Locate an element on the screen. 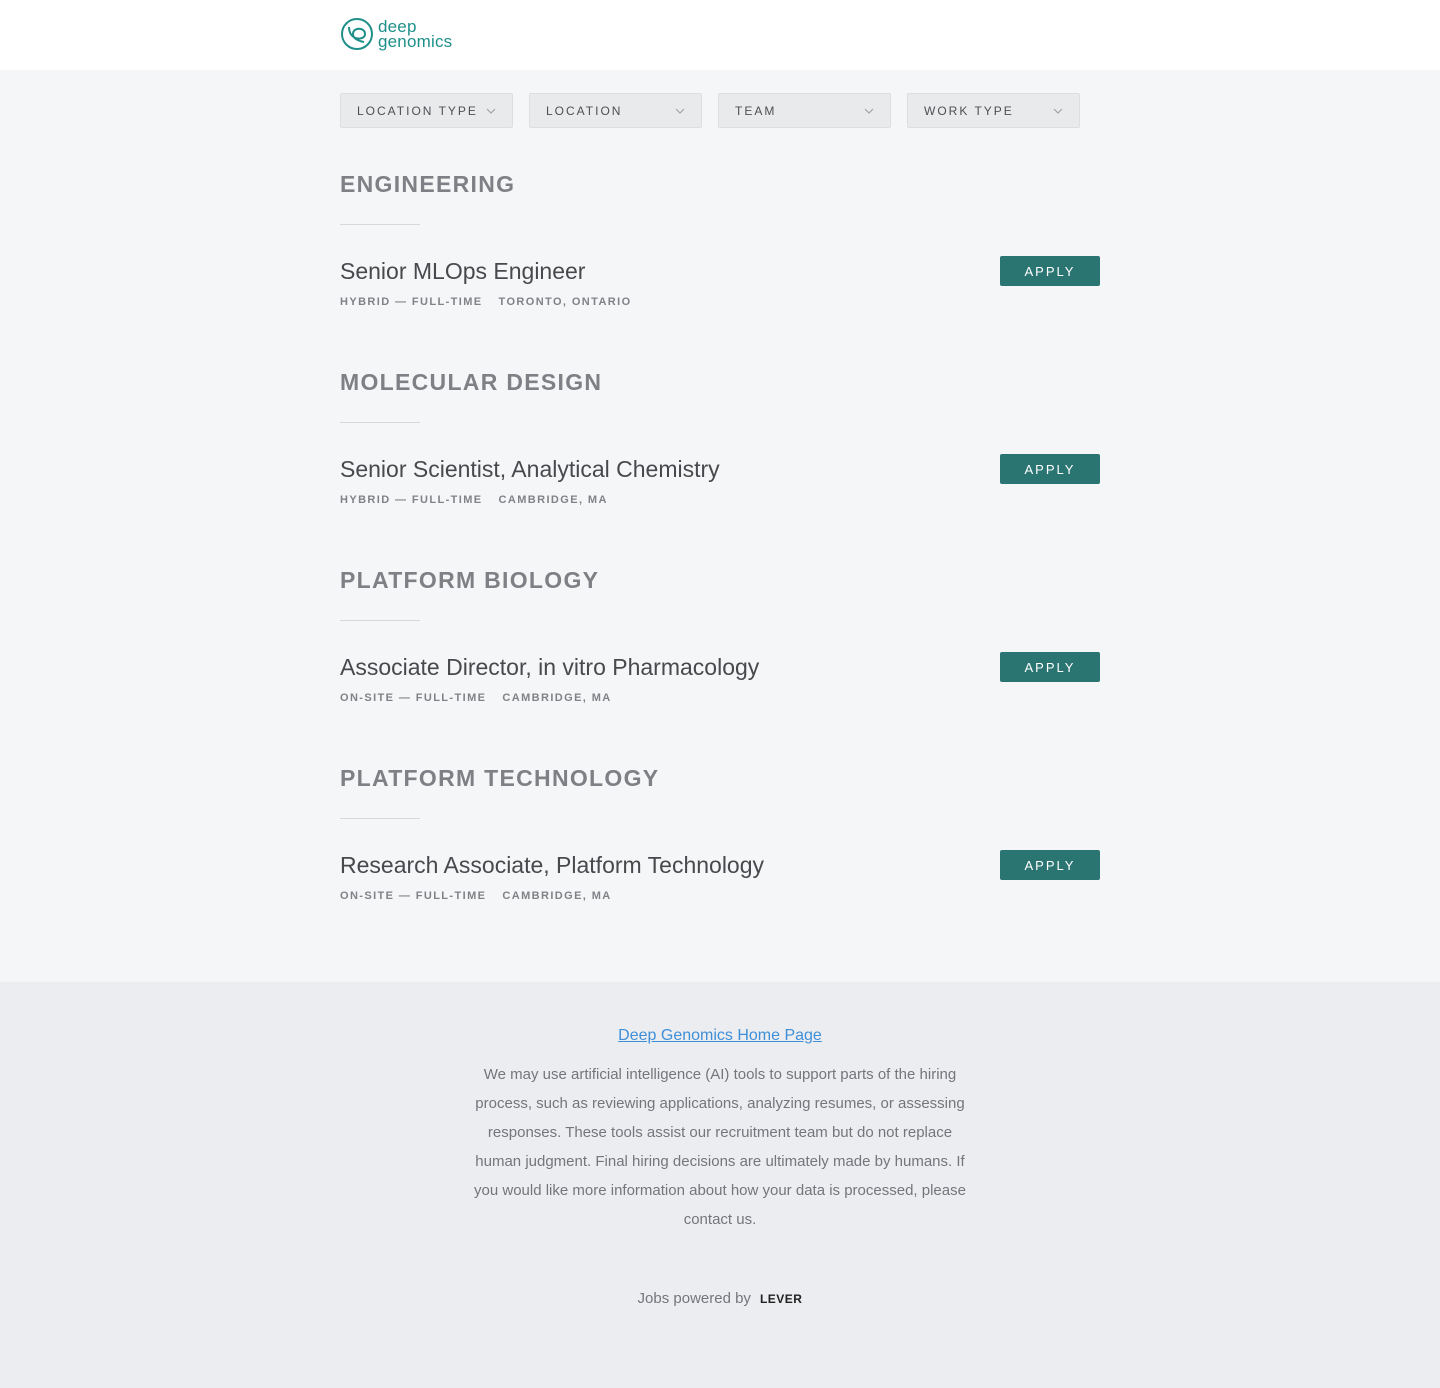  powered-by: Jobs powered by LEVER is located at coordinates (720, 1298).